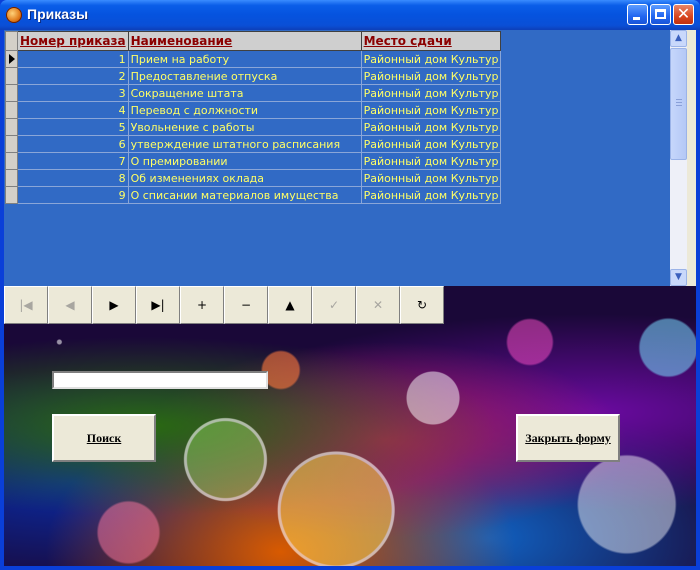  What do you see at coordinates (73, 59) in the screenshot?
I see `grid-cell-number: 1` at bounding box center [73, 59].